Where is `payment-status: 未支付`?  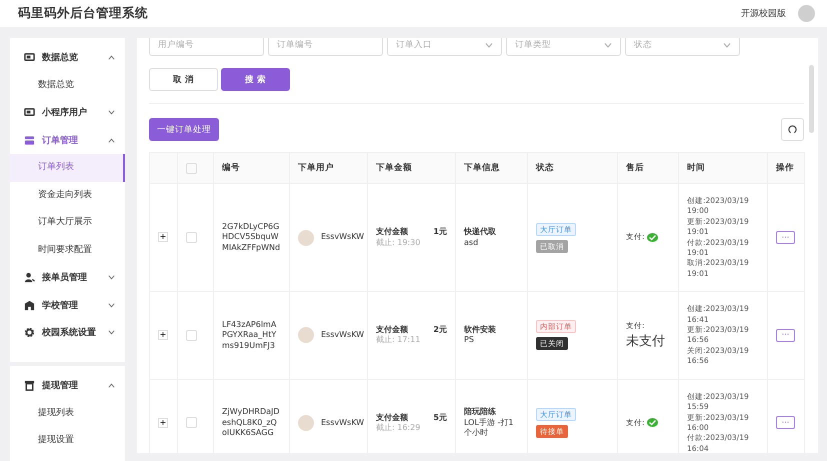
payment-status: 未支付 is located at coordinates (645, 342).